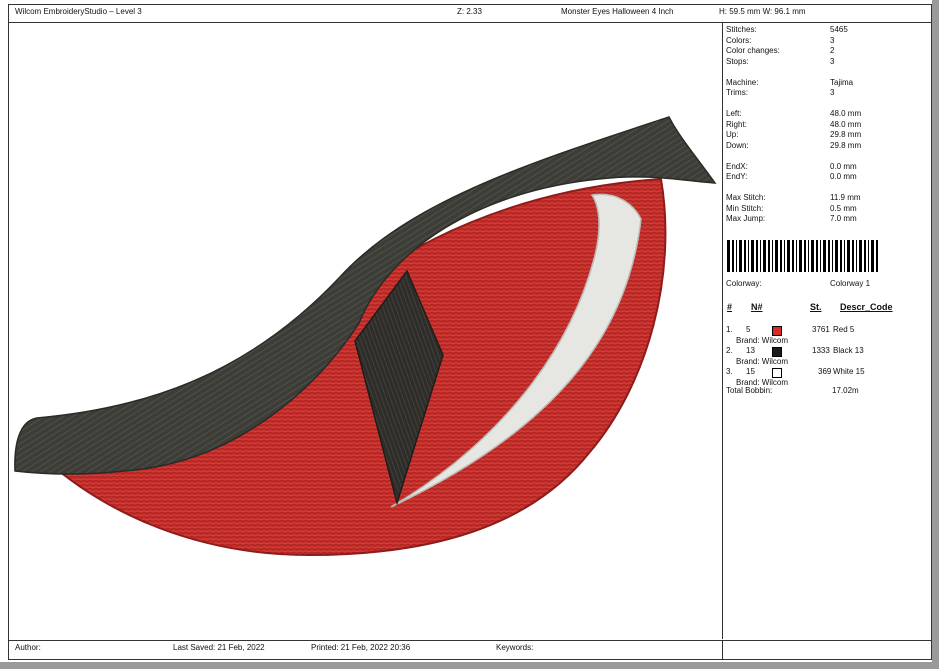 Image resolution: width=939 pixels, height=669 pixels. I want to click on thread-index: 1., so click(729, 329).